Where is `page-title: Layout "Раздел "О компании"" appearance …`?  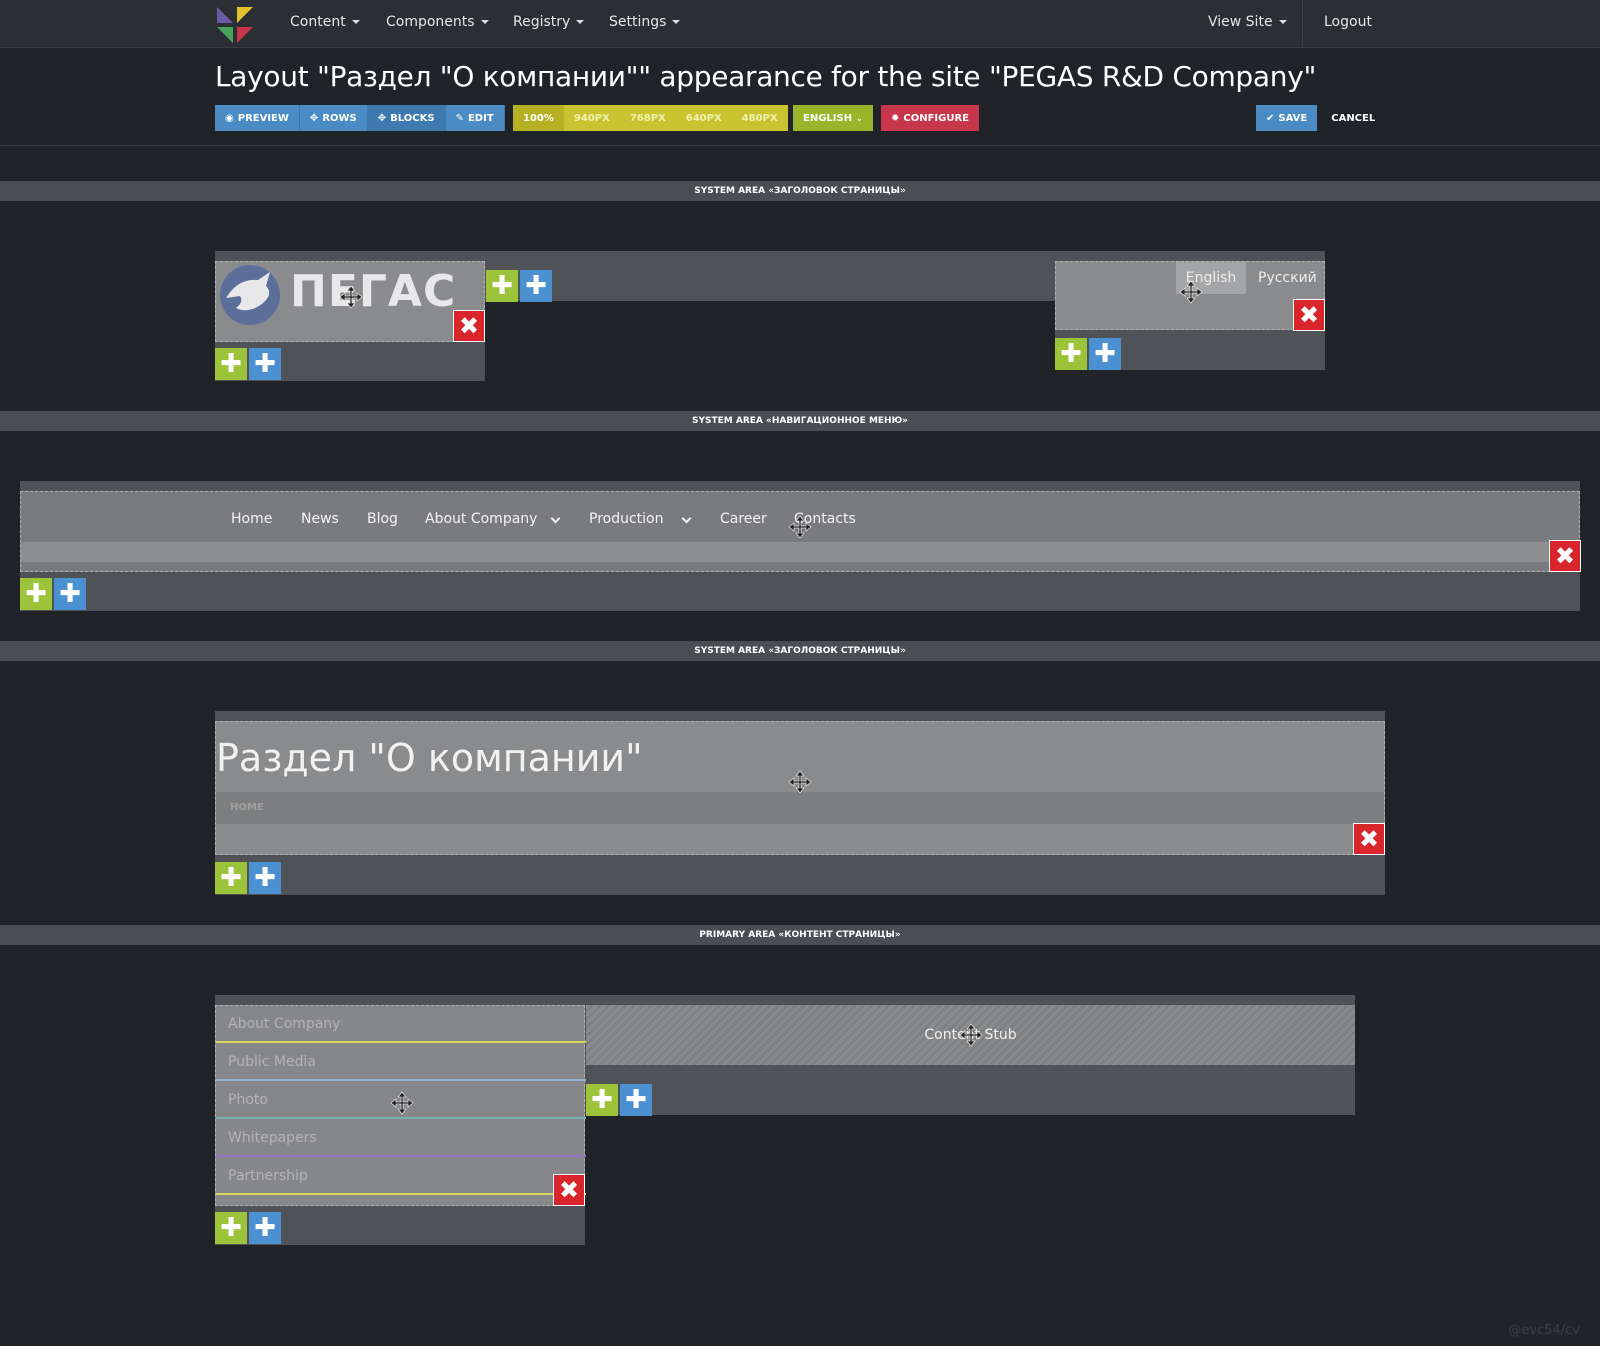
page-title: Layout "Раздел "О компании"" appearance … is located at coordinates (766, 76).